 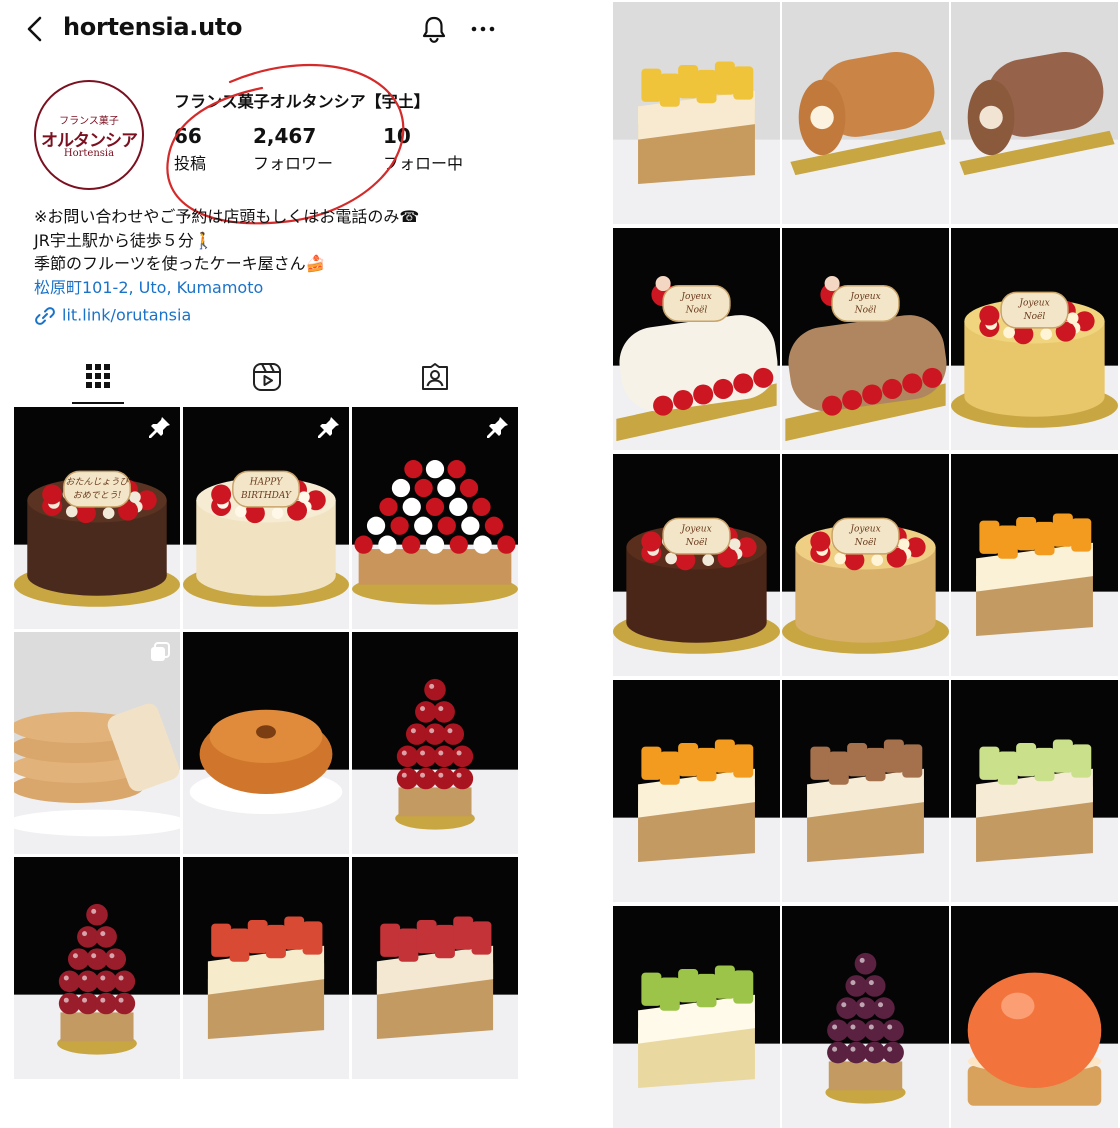 I want to click on post-thumbnail-mango-tart, so click(x=696, y=791).